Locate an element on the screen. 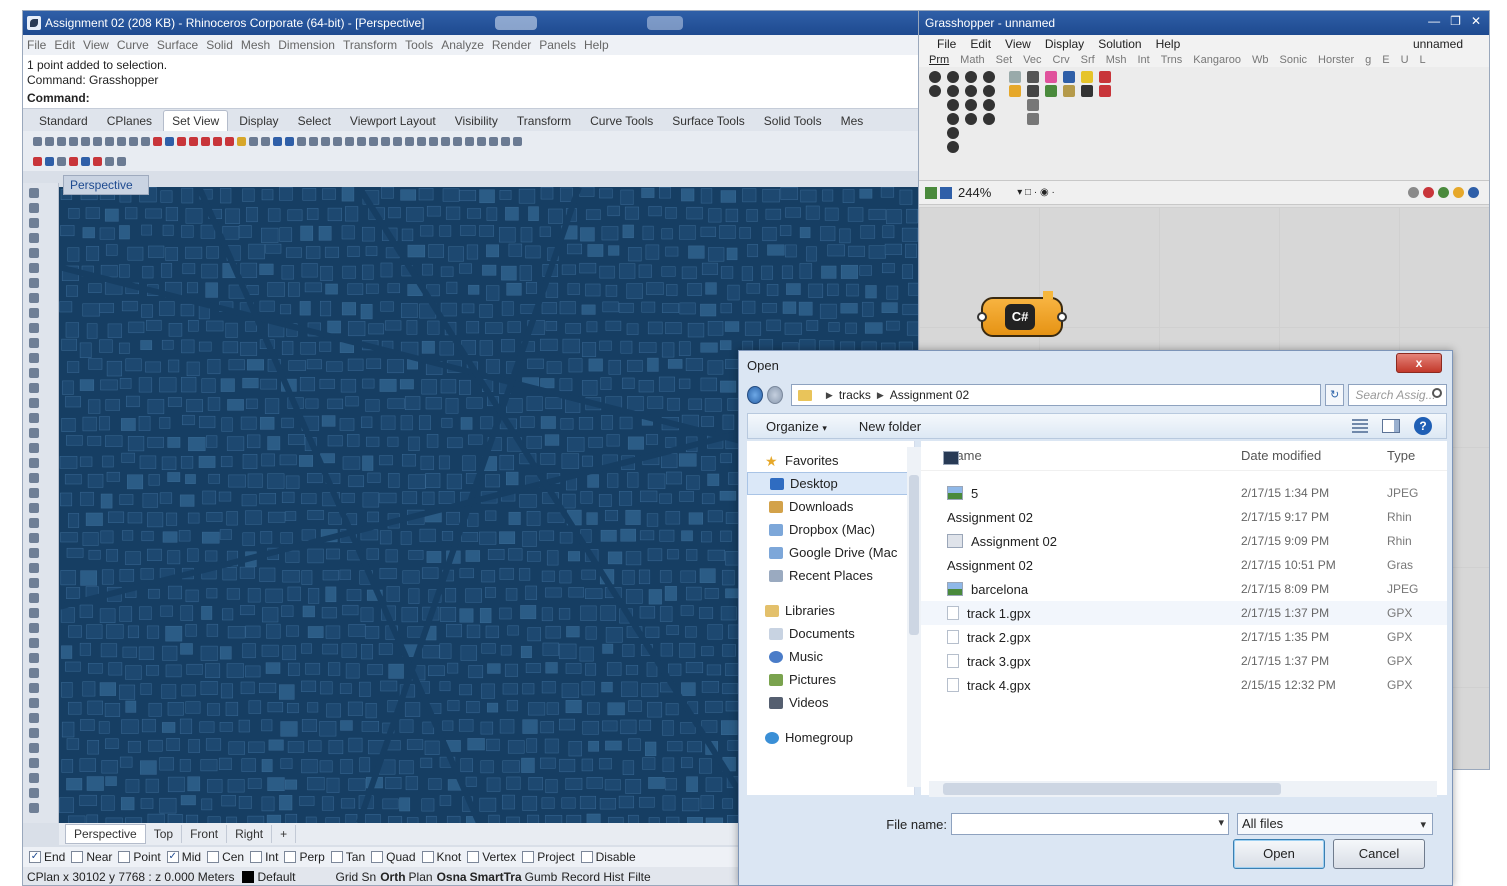 The image size is (1507, 886). nav-homegroup: Homegroup is located at coordinates (830, 737).